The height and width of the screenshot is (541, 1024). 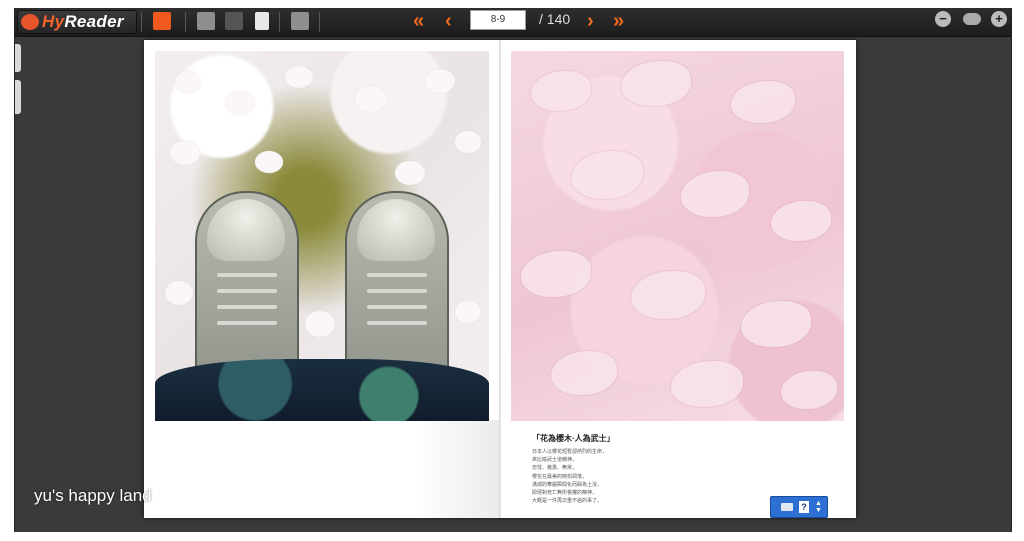 What do you see at coordinates (787, 507) in the screenshot?
I see `keyboard-icon` at bounding box center [787, 507].